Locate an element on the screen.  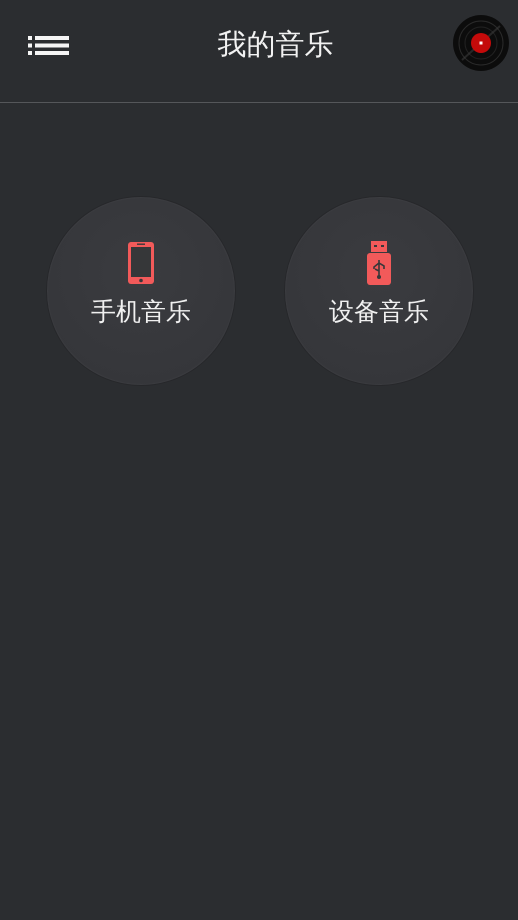
usb-drive-icon is located at coordinates (379, 263).